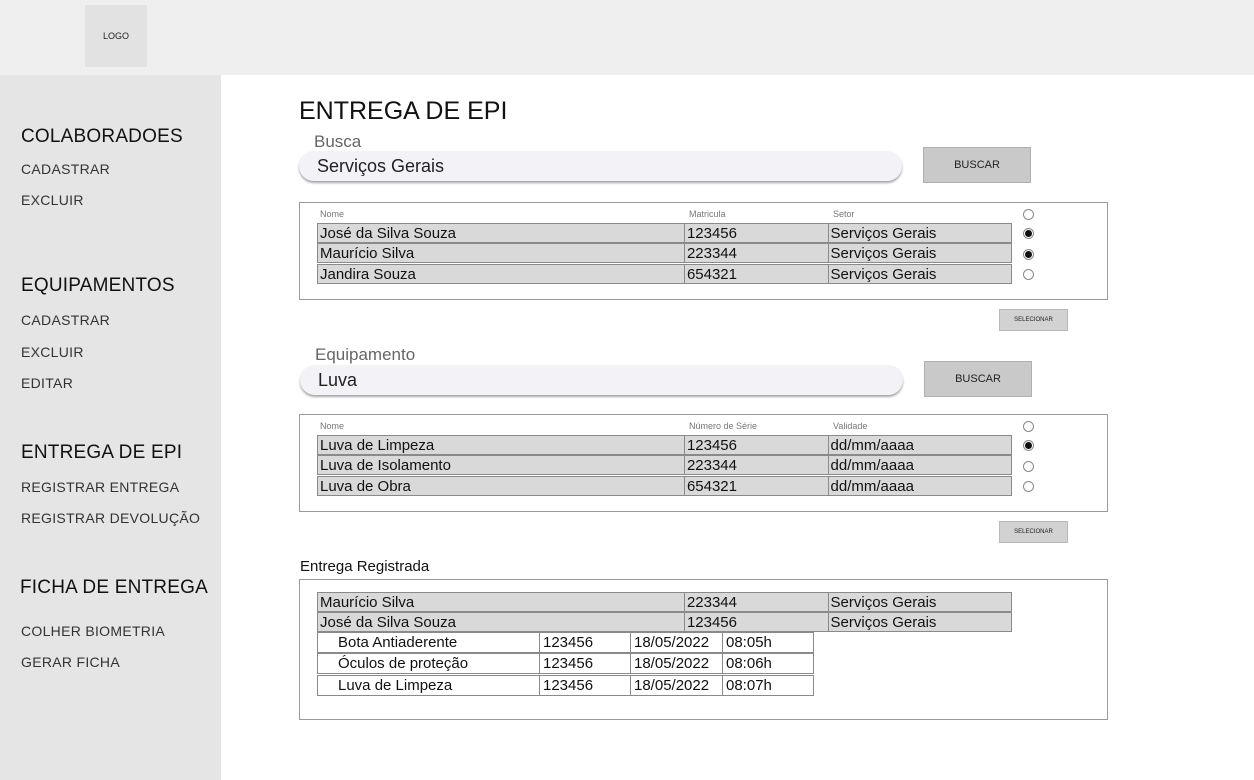  I want to click on sidebar-heading-equipamentos: EQUIPAMENTOS, so click(98, 285).